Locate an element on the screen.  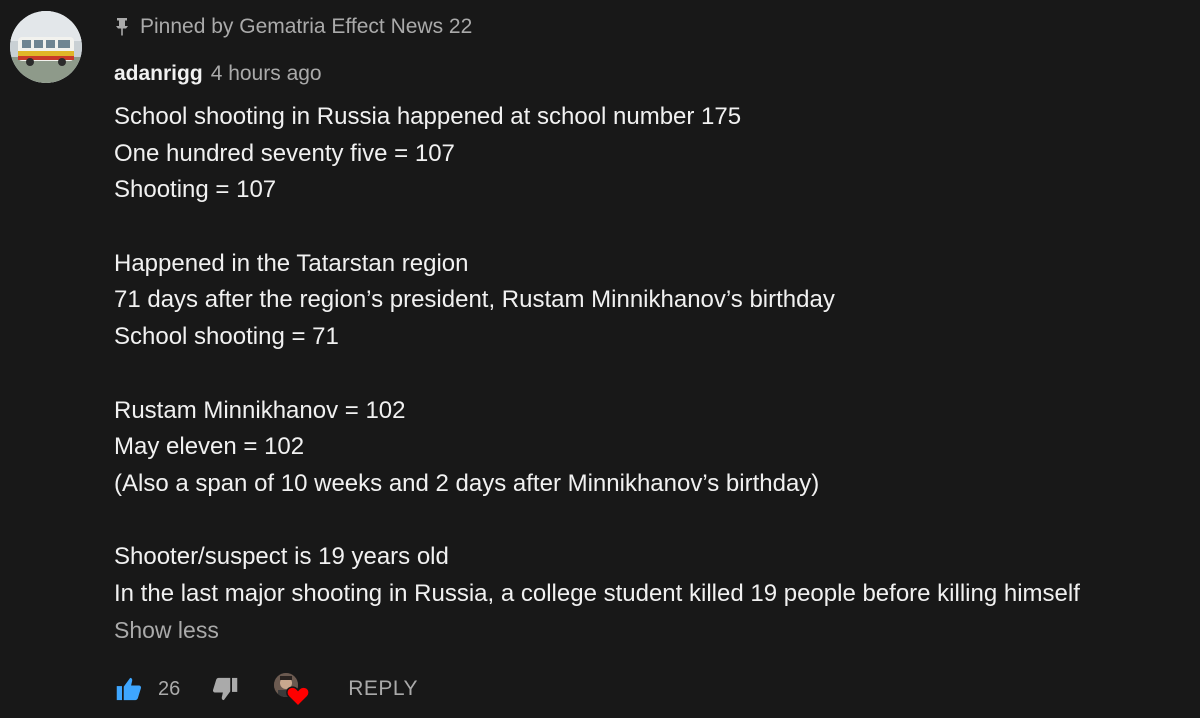
van-avatar-image is located at coordinates (46, 47).